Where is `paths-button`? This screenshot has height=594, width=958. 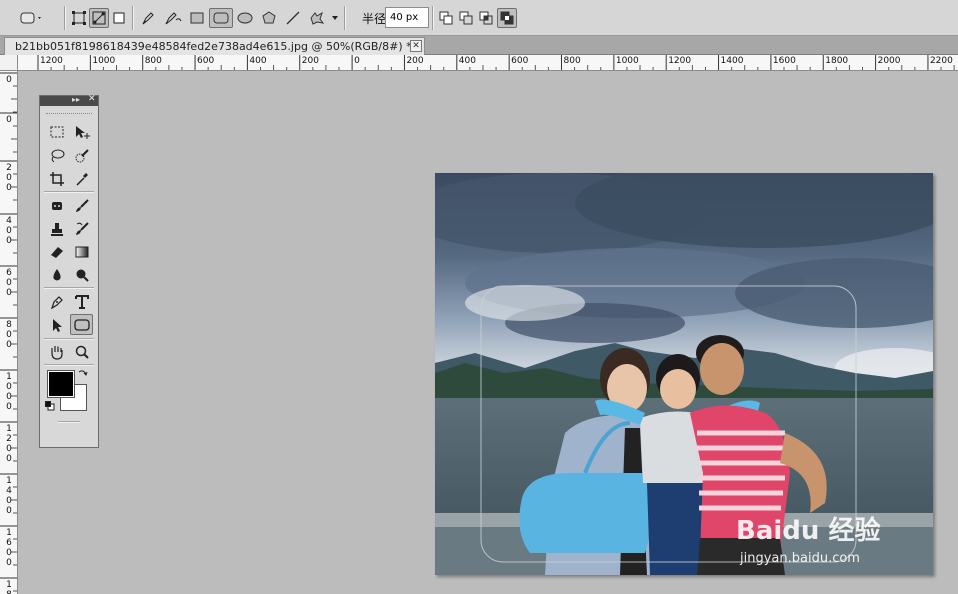 paths-button is located at coordinates (99, 18).